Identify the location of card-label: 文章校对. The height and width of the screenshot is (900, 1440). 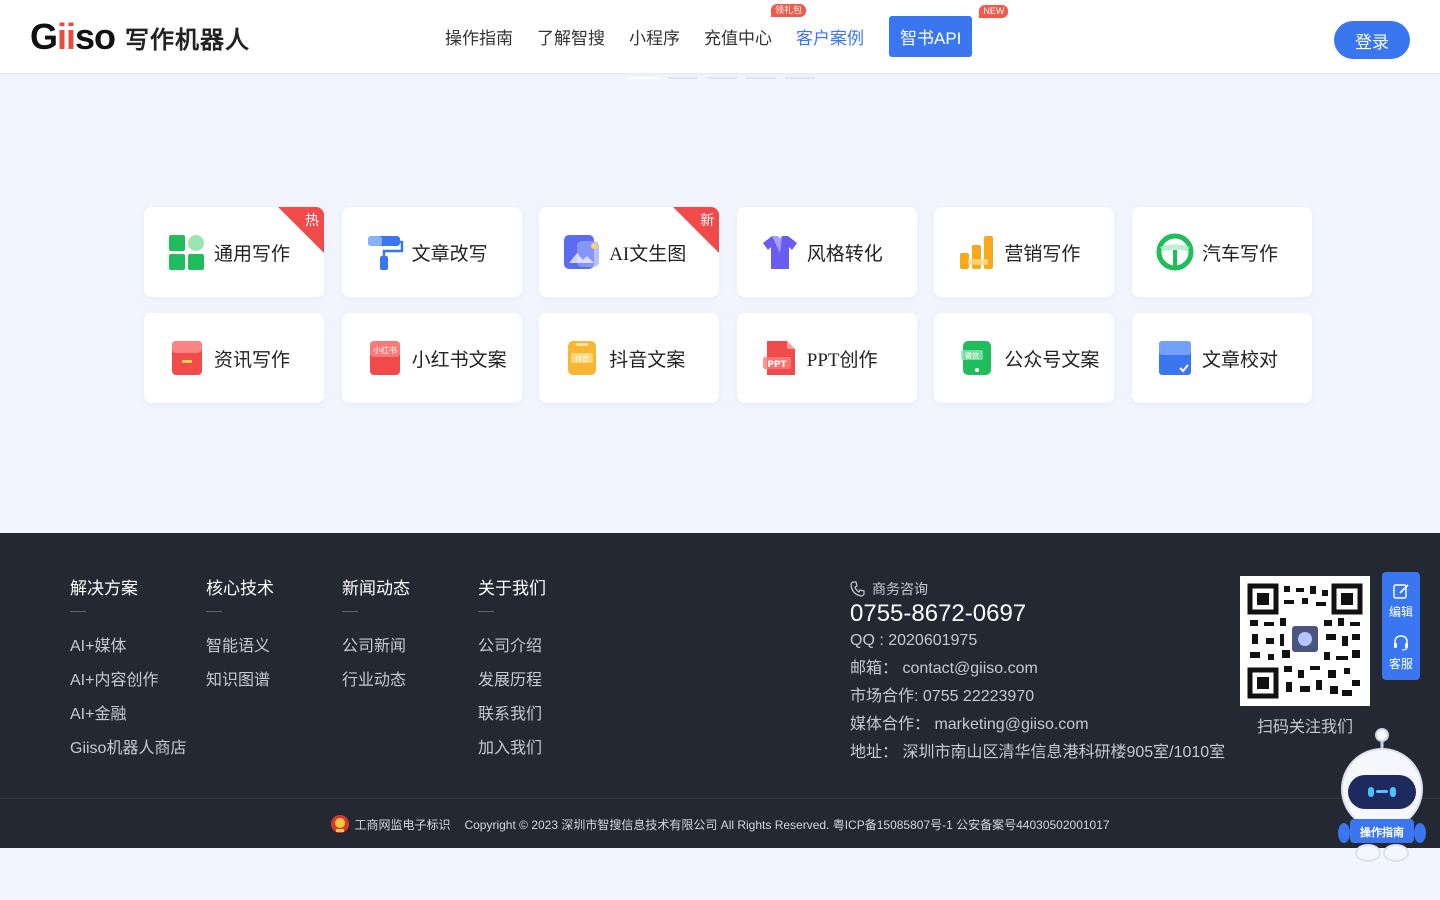
(1239, 360).